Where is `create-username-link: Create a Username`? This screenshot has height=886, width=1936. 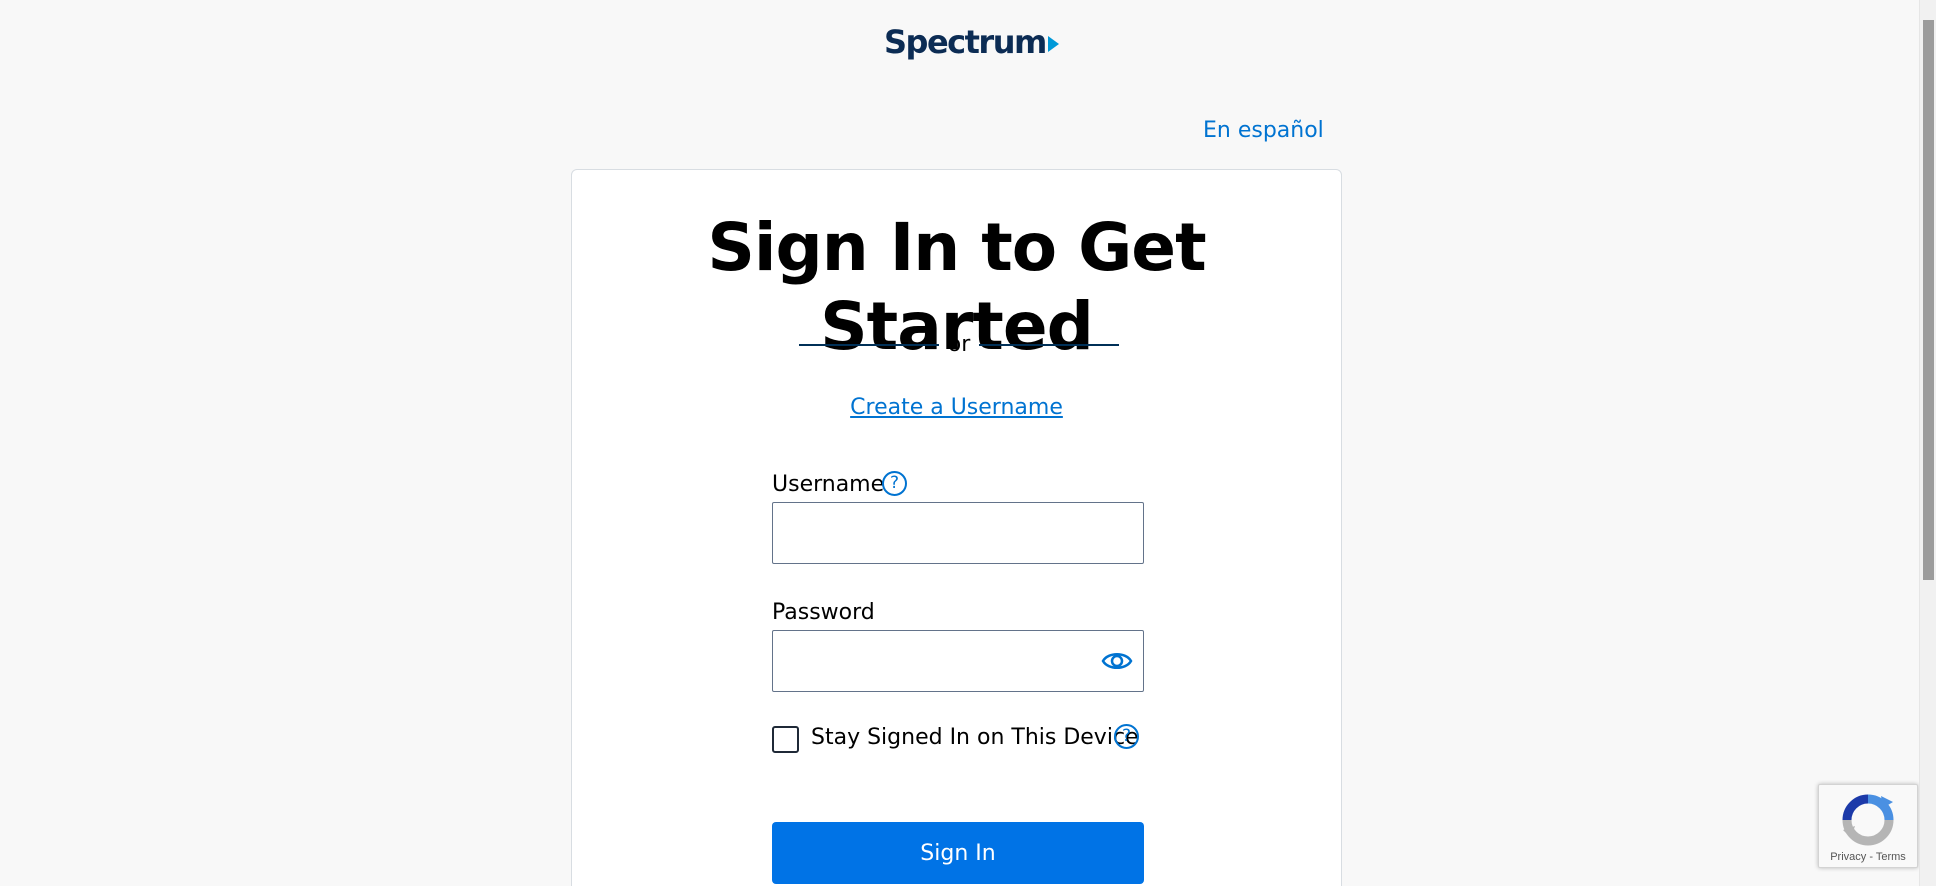
create-username-link: Create a Username is located at coordinates (956, 407).